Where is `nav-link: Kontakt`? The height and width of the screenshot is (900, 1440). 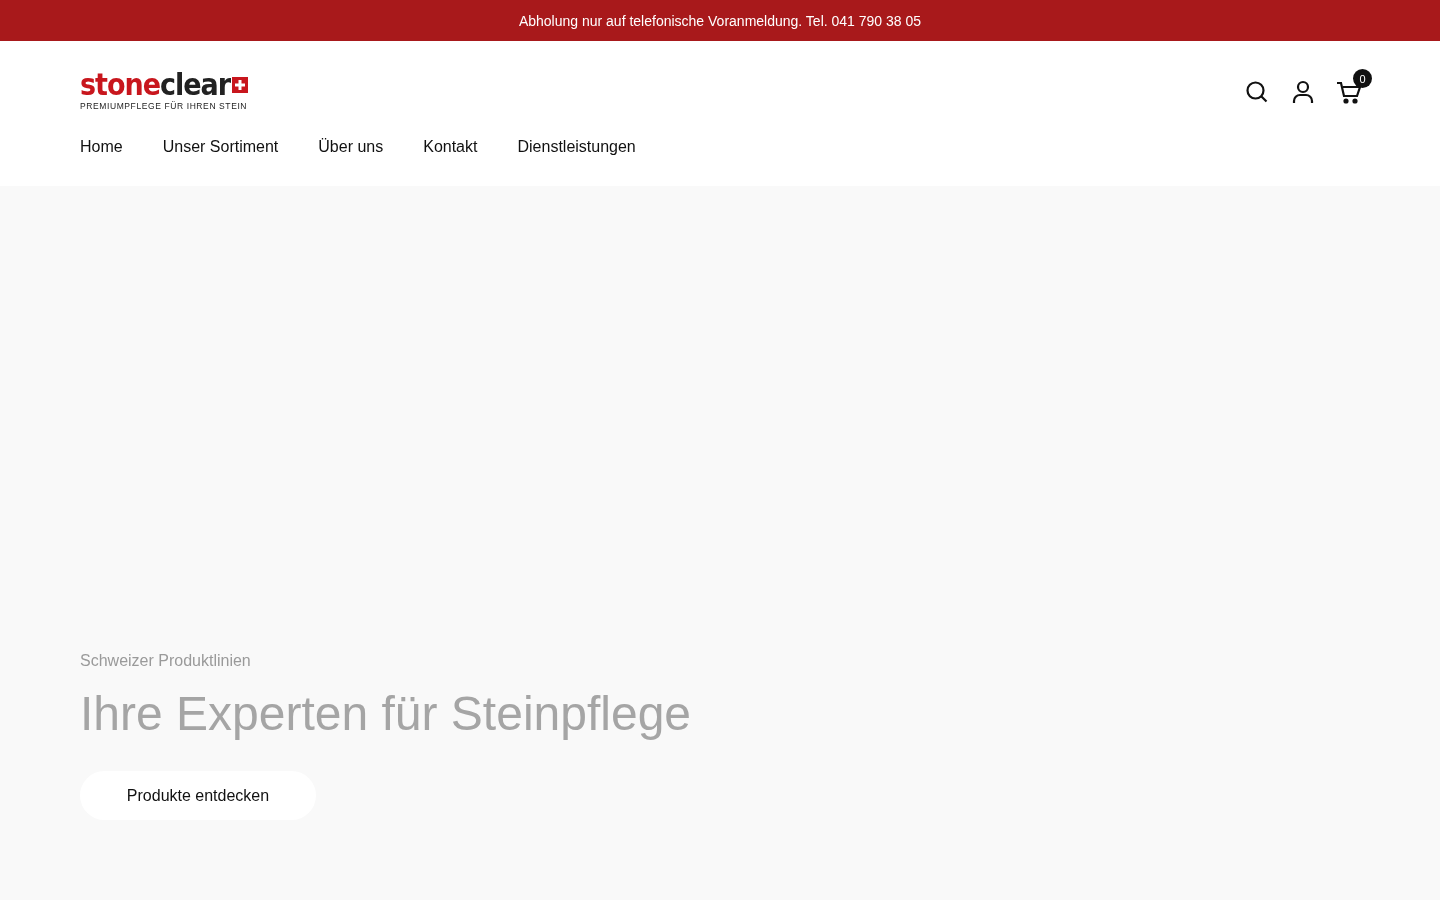
nav-link: Kontakt is located at coordinates (450, 147).